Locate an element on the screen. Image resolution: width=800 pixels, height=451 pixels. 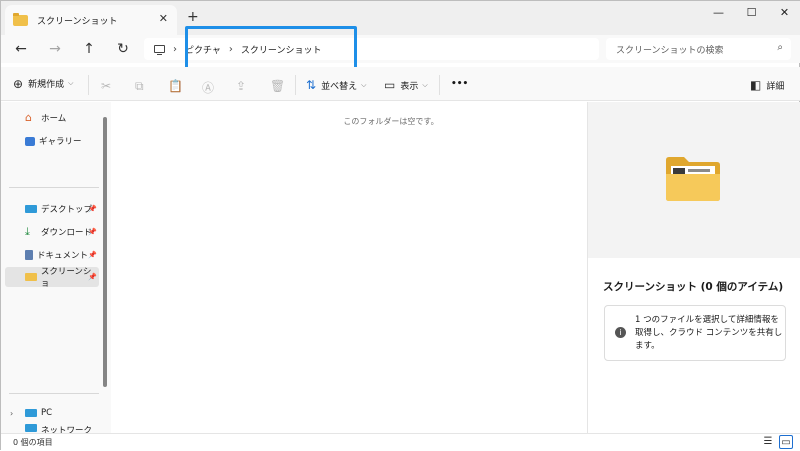
details-label: 詳細 is located at coordinates (775, 86).